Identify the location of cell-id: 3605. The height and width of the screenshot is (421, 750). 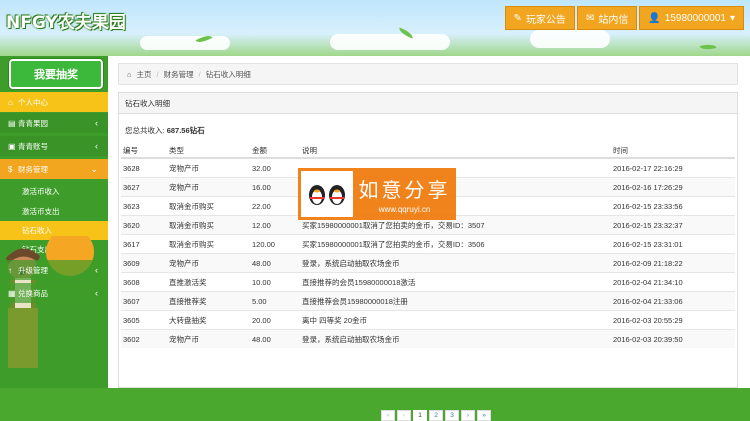
(145, 320).